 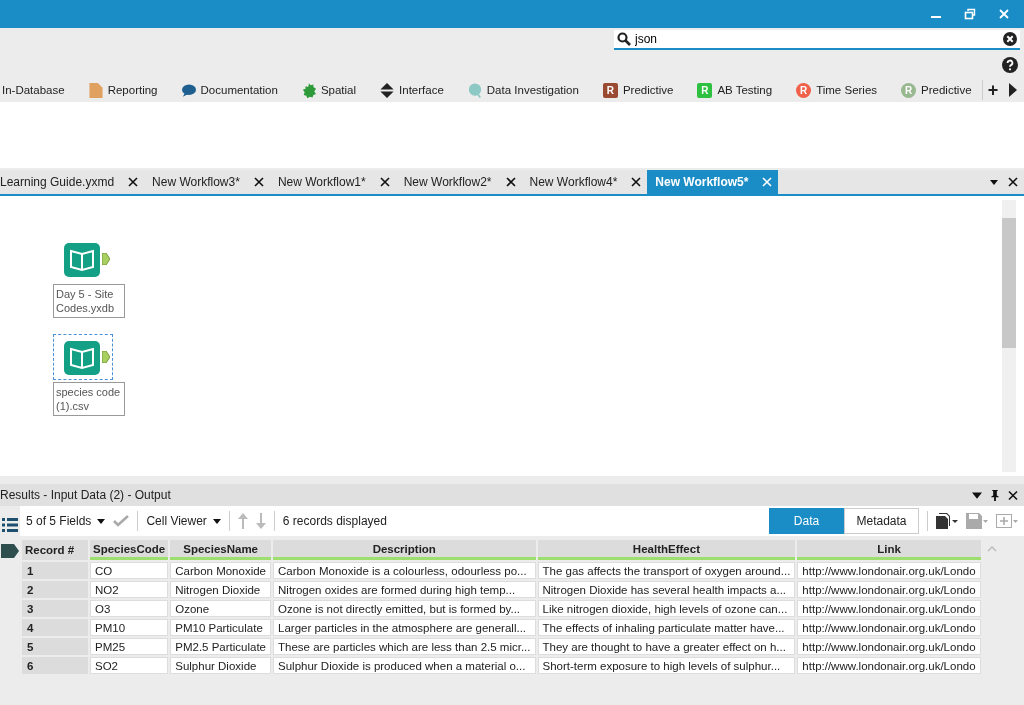 What do you see at coordinates (584, 182) in the screenshot?
I see `workflow-tab: New Workflow4*` at bounding box center [584, 182].